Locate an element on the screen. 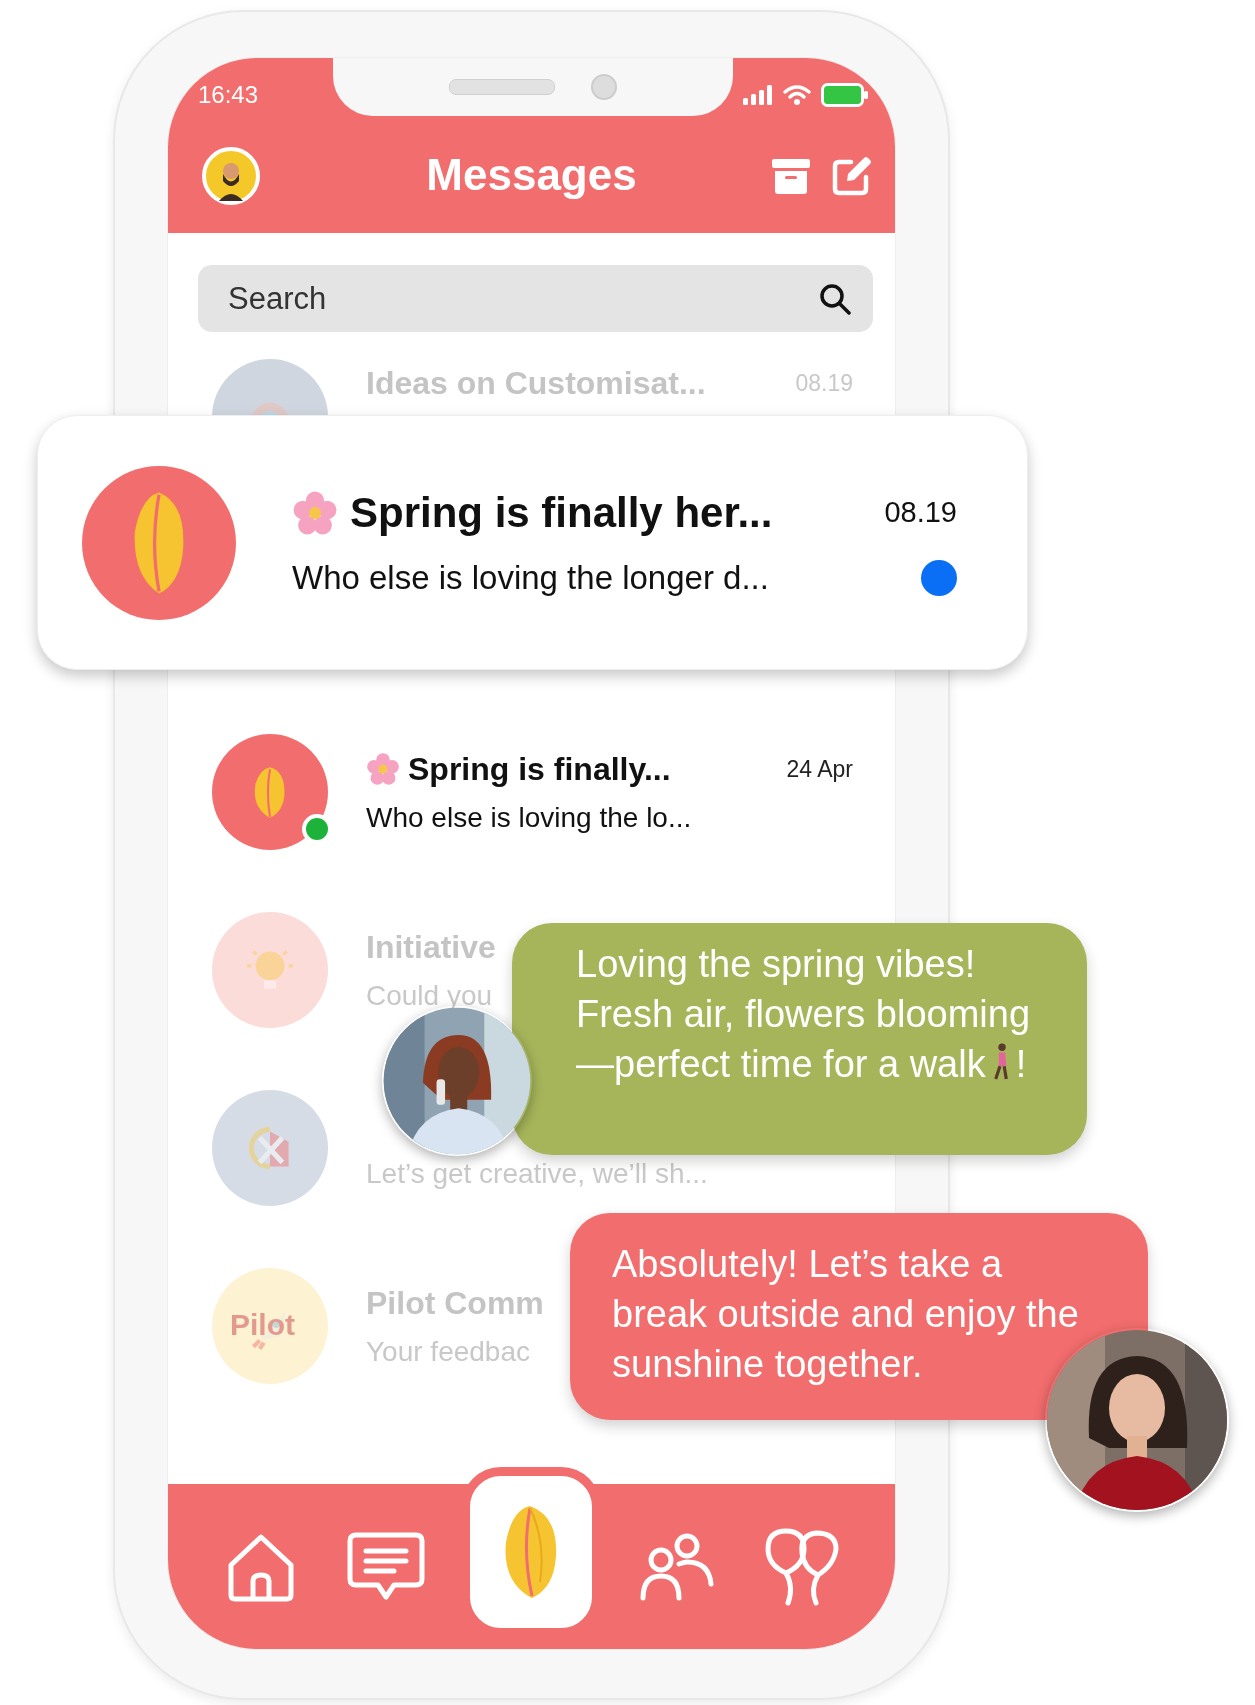 The image size is (1255, 1705). message-text: Loving the spring vibes! Fresh air, flowers blooming—perfect time for a walk ! is located at coordinates (804, 1014).